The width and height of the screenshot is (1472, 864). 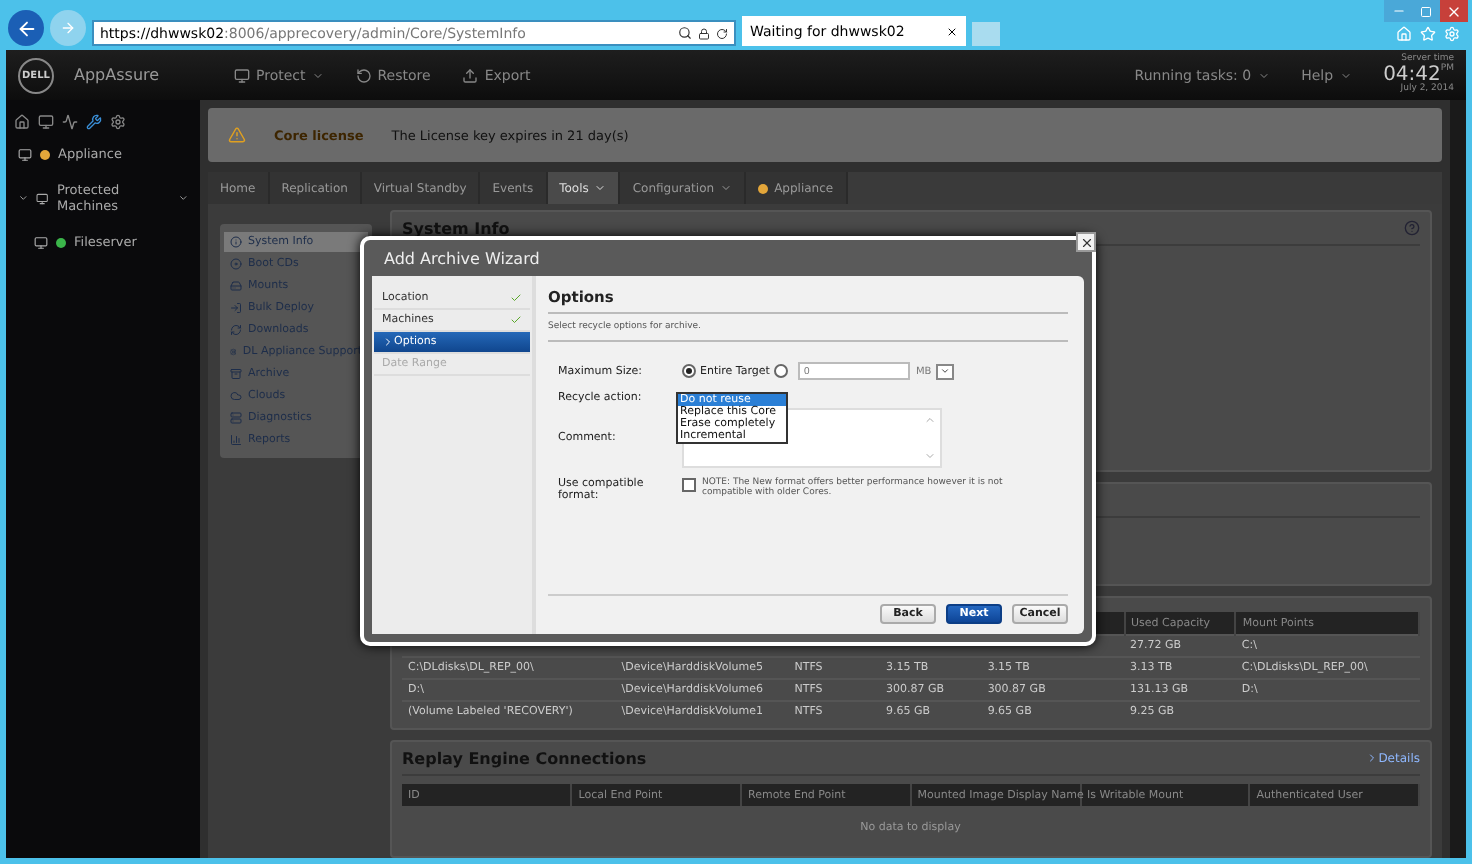 What do you see at coordinates (236, 440) in the screenshot?
I see `bar-chart-icon` at bounding box center [236, 440].